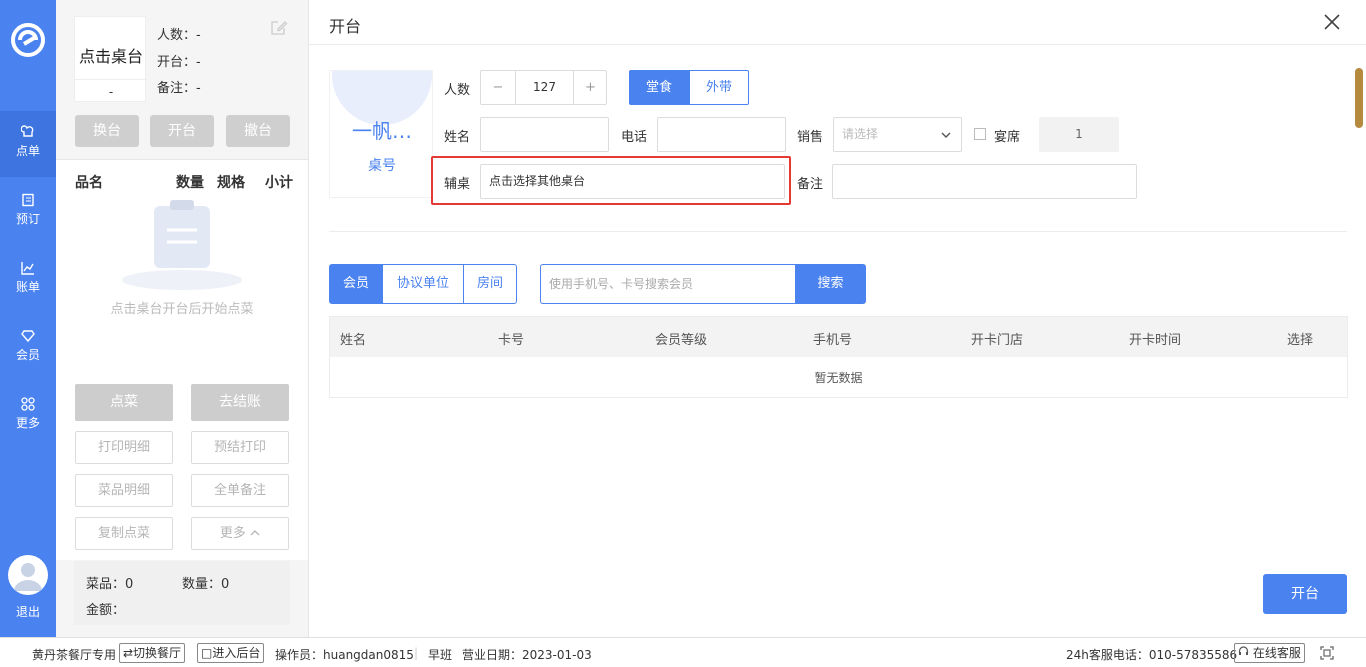  What do you see at coordinates (240, 490) in the screenshot?
I see `order-remark-button: 全单备注` at bounding box center [240, 490].